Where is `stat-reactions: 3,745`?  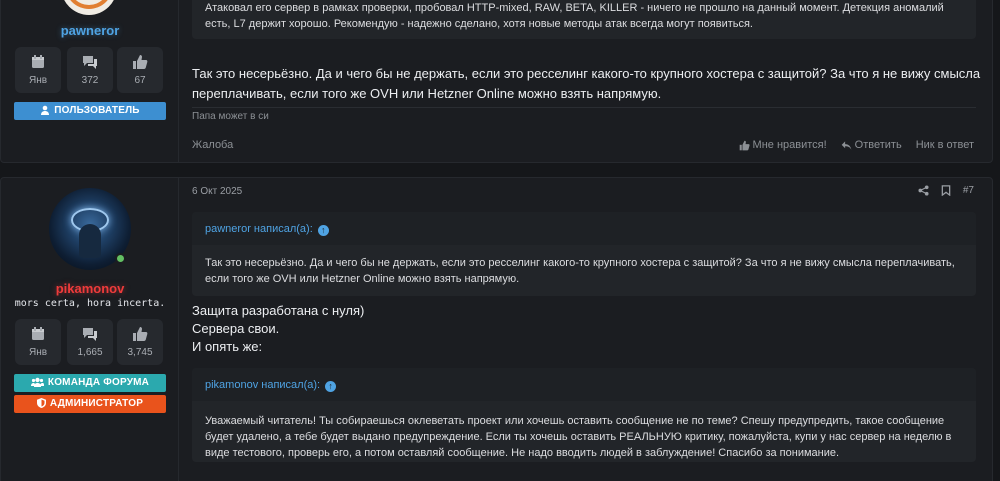 stat-reactions: 3,745 is located at coordinates (140, 342).